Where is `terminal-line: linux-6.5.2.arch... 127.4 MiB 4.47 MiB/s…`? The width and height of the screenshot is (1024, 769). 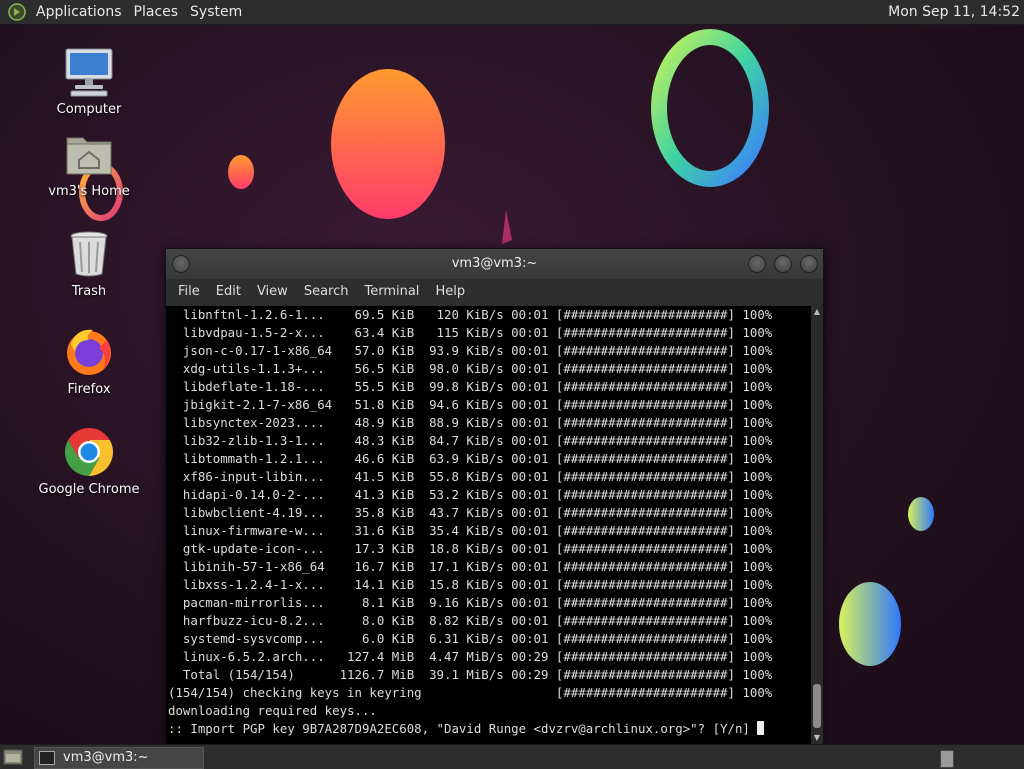
terminal-line: linux-6.5.2.arch... 127.4 MiB 4.47 MiB/s… is located at coordinates (470, 656).